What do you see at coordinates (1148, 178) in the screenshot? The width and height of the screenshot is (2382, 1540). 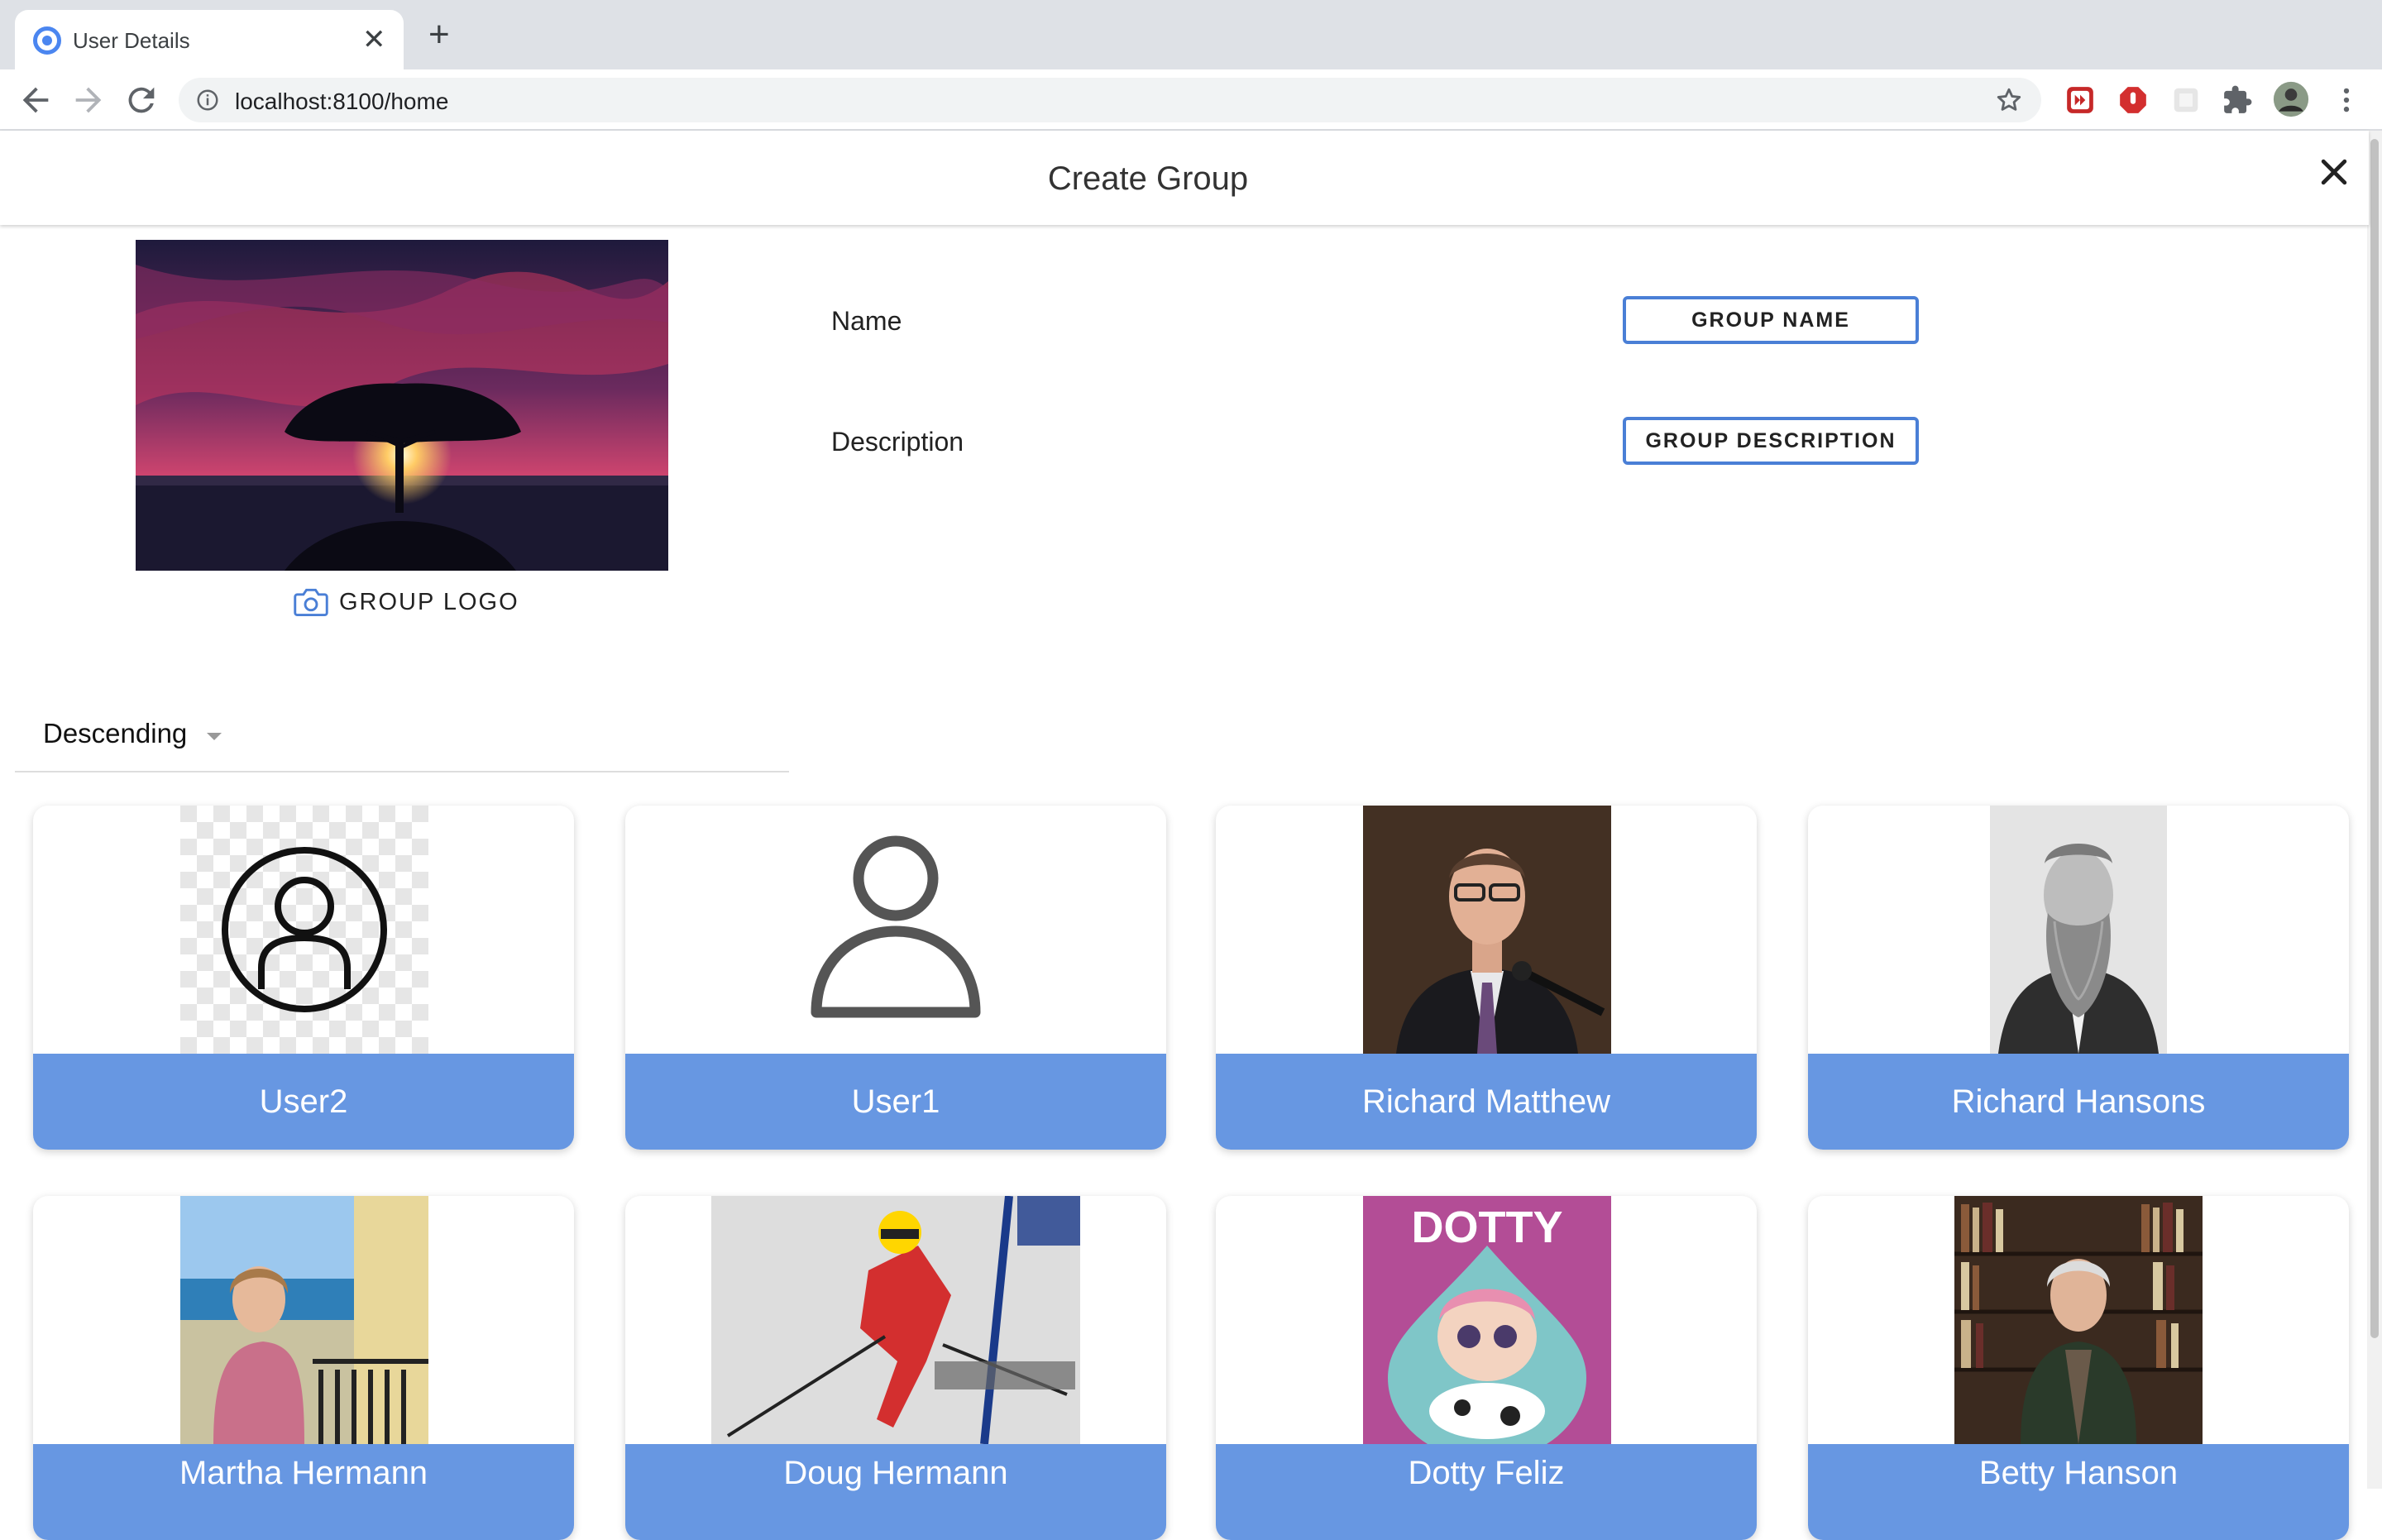 I see `page-title: Create Group` at bounding box center [1148, 178].